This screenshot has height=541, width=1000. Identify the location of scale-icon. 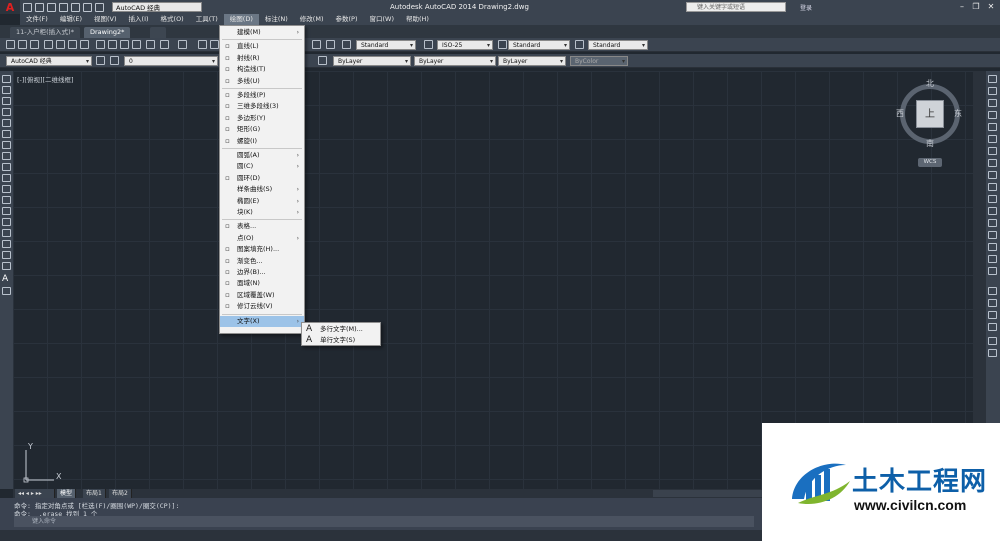
(992, 163).